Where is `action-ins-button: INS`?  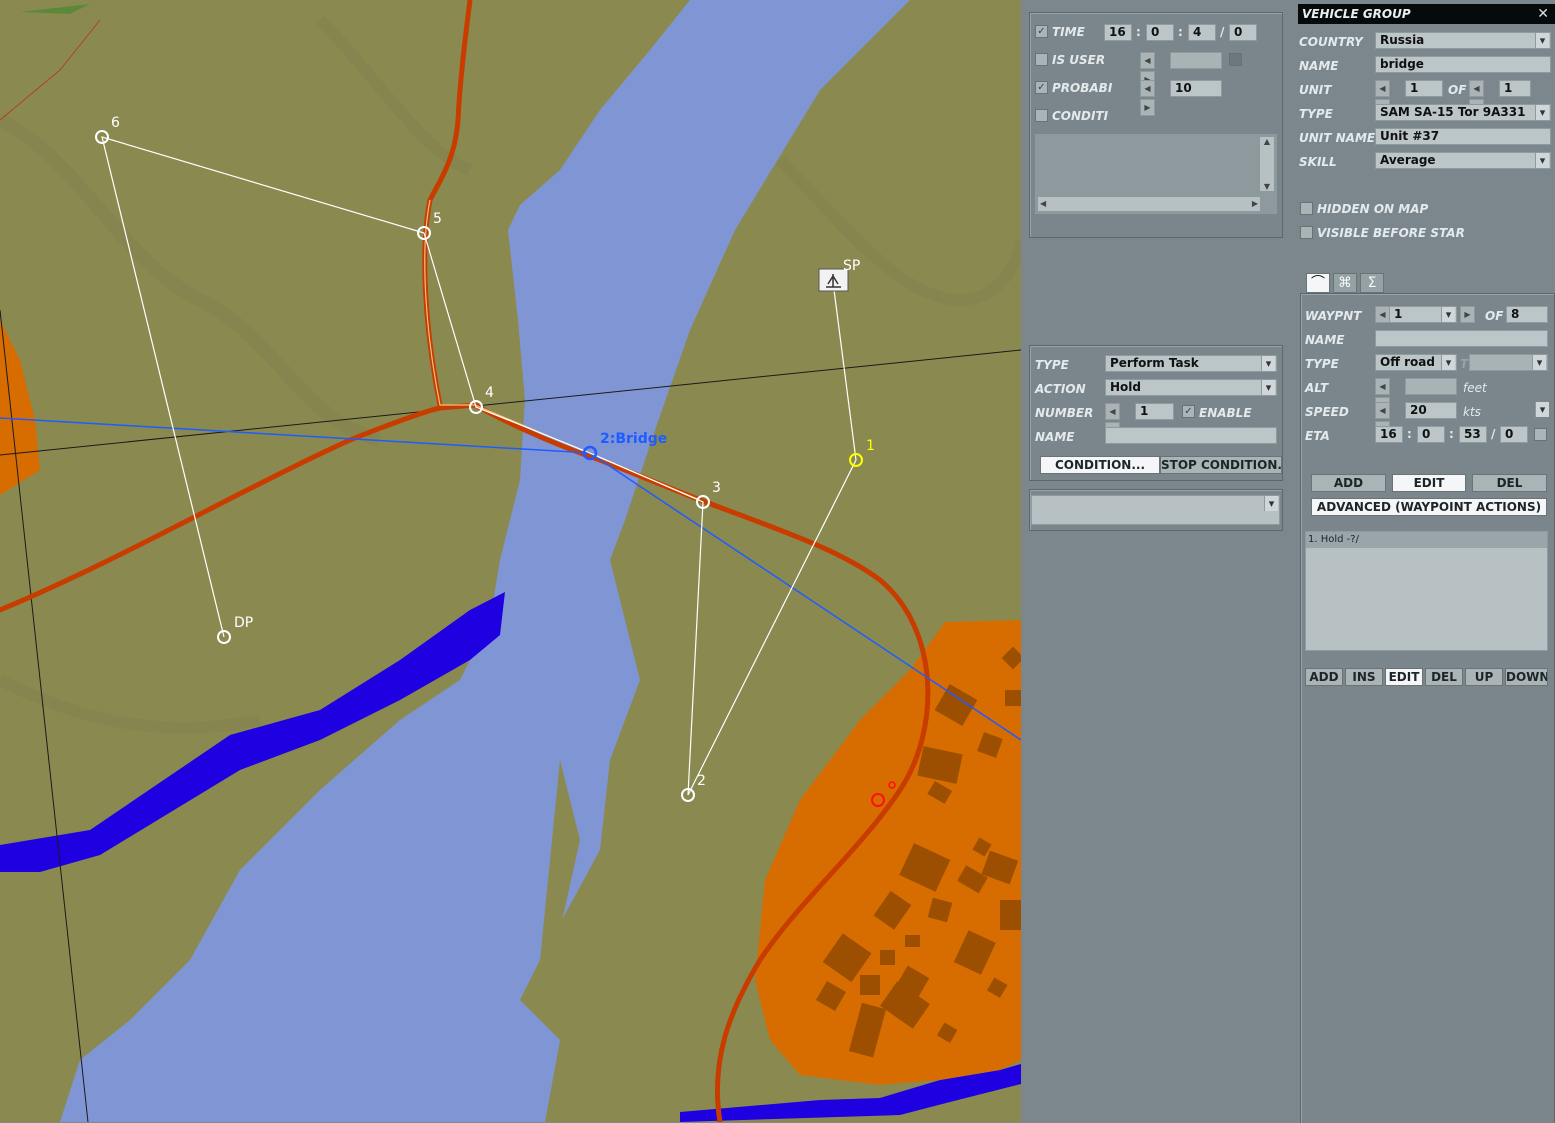 action-ins-button: INS is located at coordinates (1364, 677).